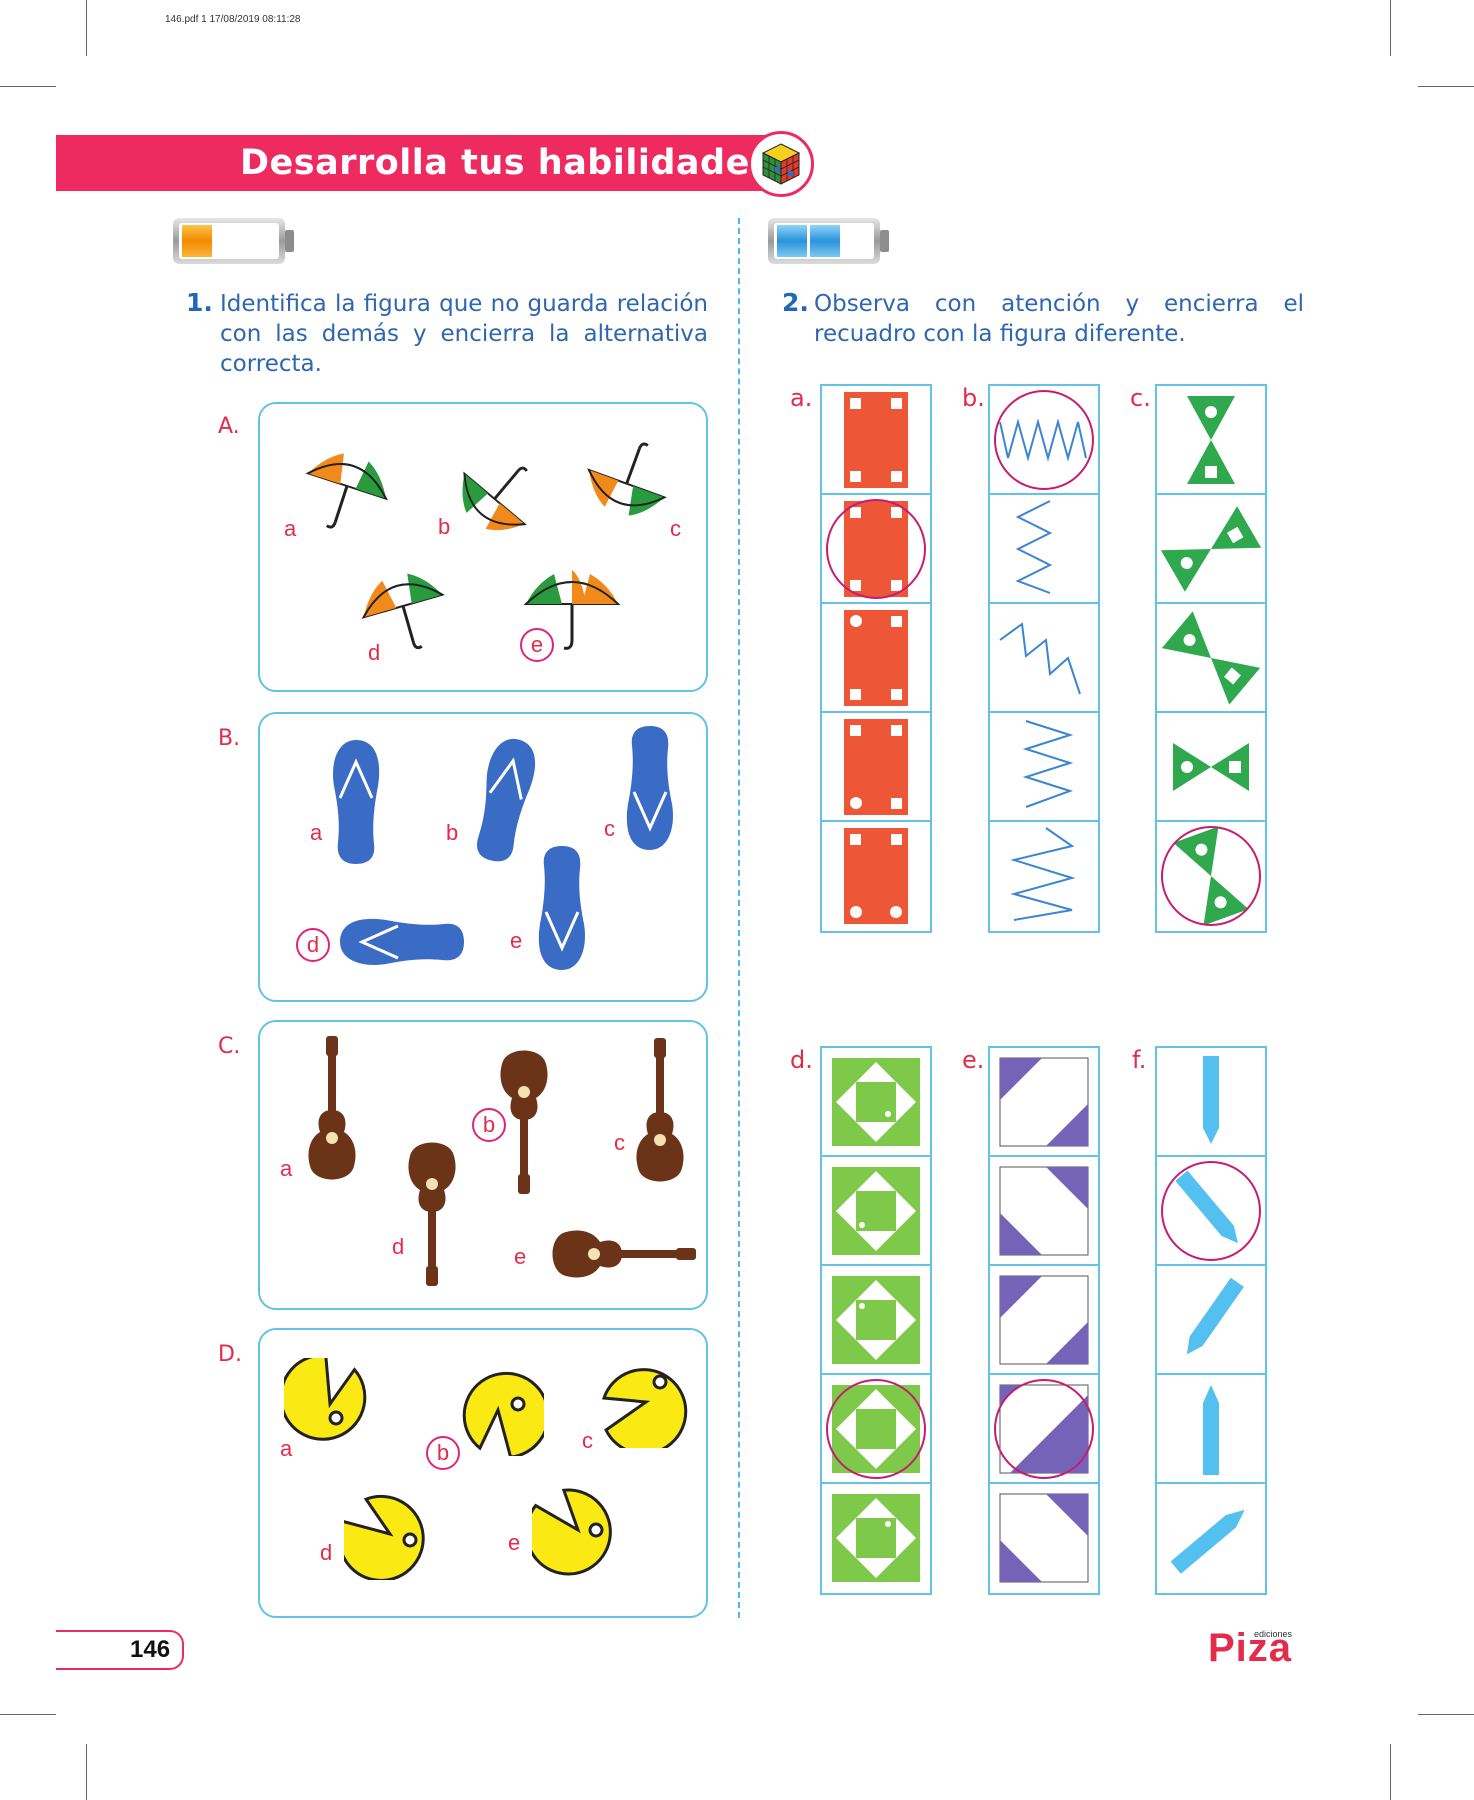 This screenshot has height=1800, width=1474. I want to click on section-label-a: A., so click(229, 426).